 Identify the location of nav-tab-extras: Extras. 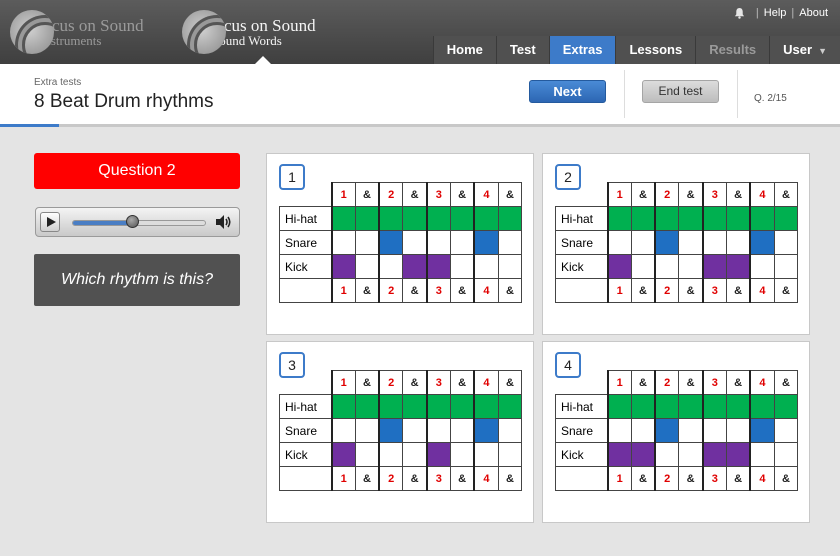
(582, 50).